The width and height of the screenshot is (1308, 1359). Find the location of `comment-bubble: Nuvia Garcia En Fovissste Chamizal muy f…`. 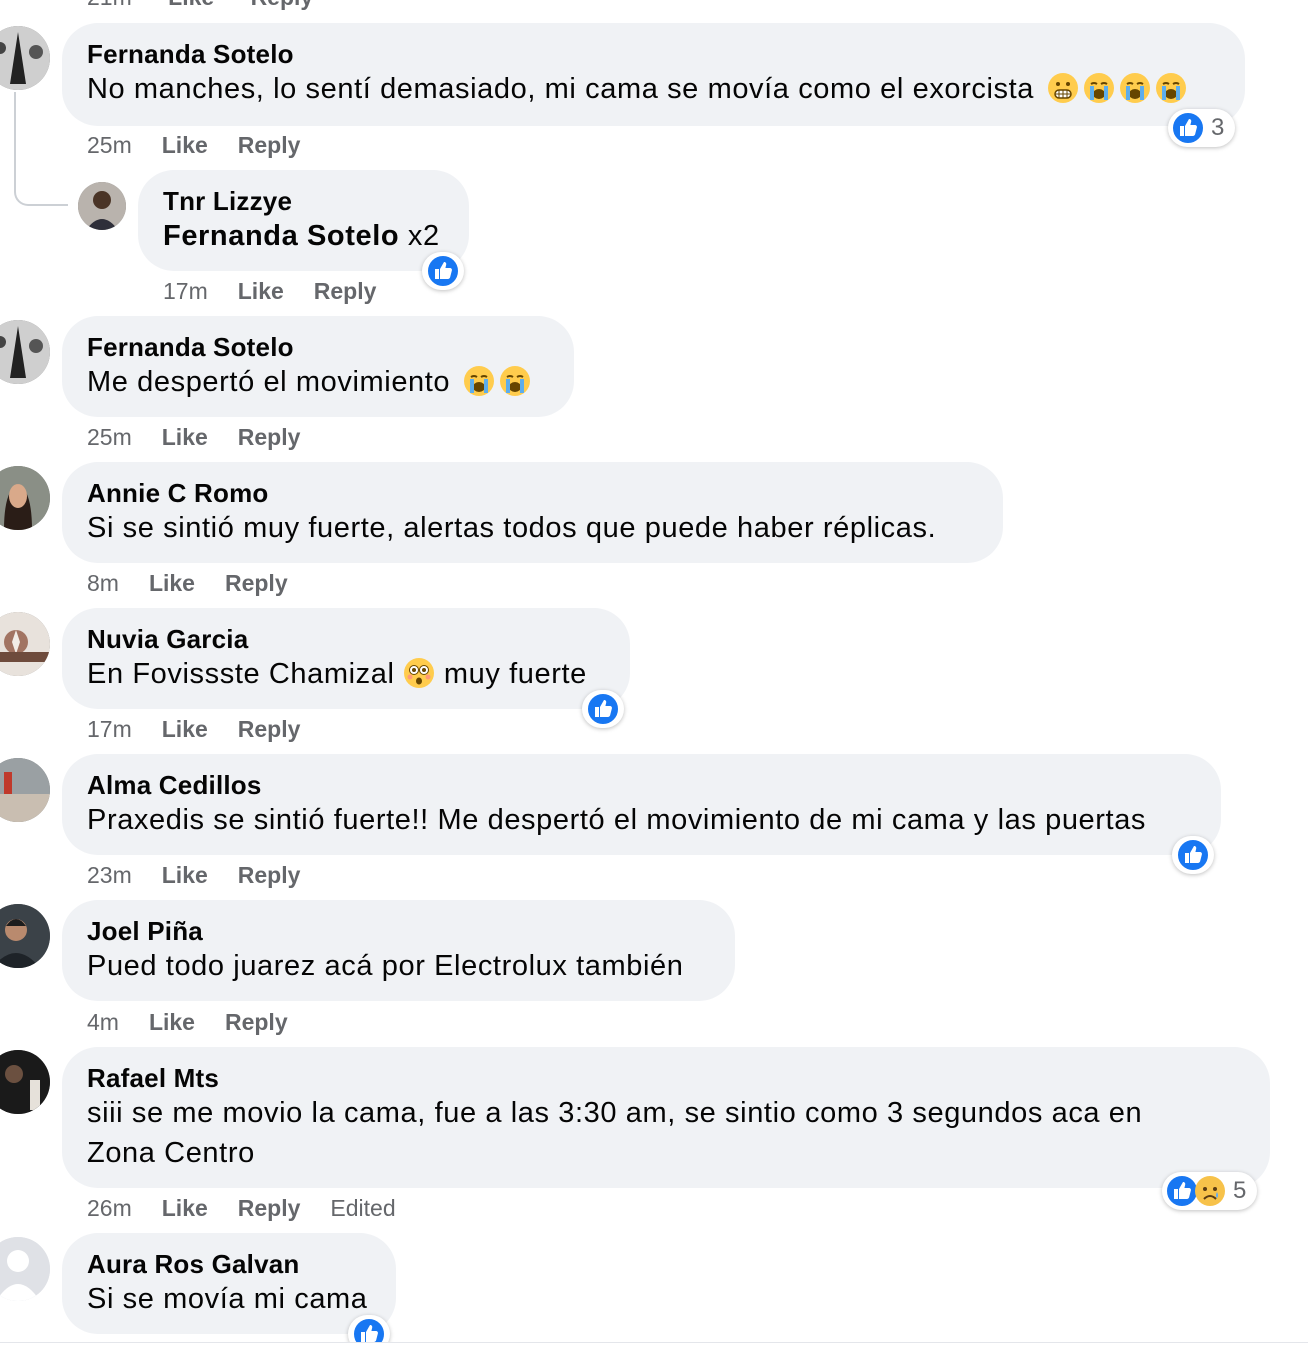

comment-bubble: Nuvia Garcia En Fovissste Chamizal muy f… is located at coordinates (346, 658).